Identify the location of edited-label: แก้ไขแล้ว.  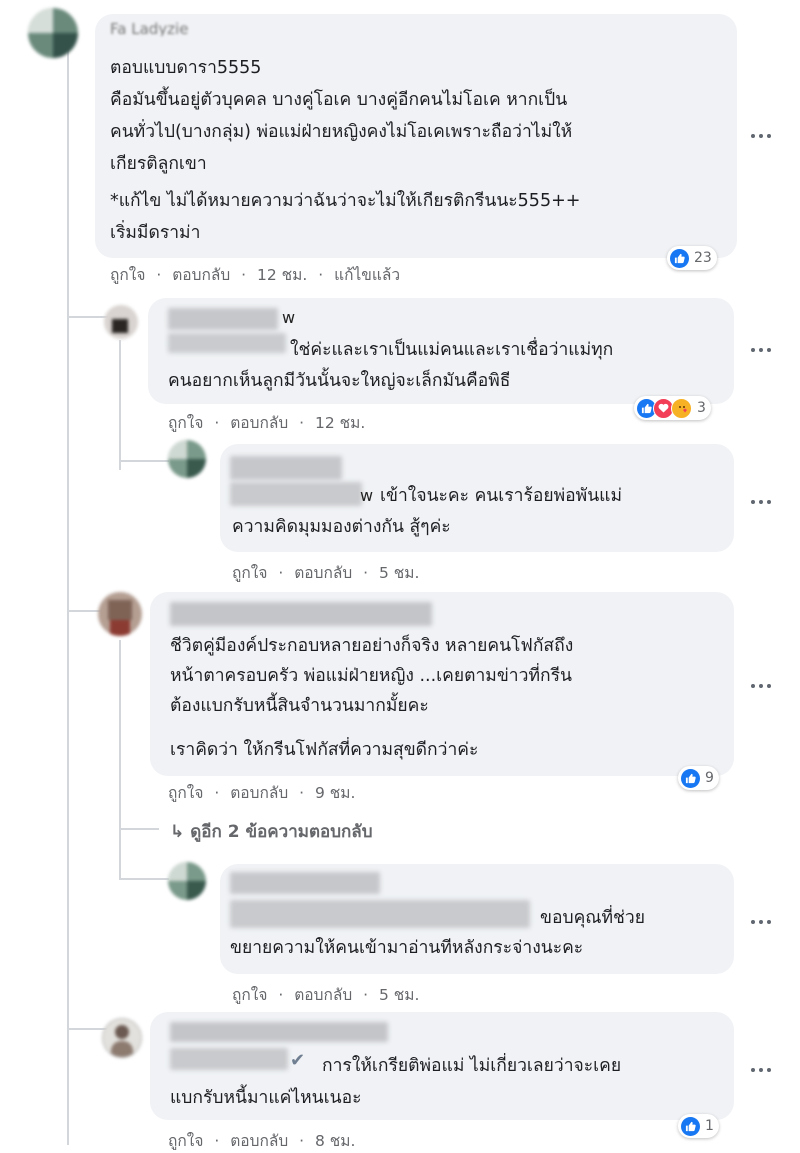
(367, 275).